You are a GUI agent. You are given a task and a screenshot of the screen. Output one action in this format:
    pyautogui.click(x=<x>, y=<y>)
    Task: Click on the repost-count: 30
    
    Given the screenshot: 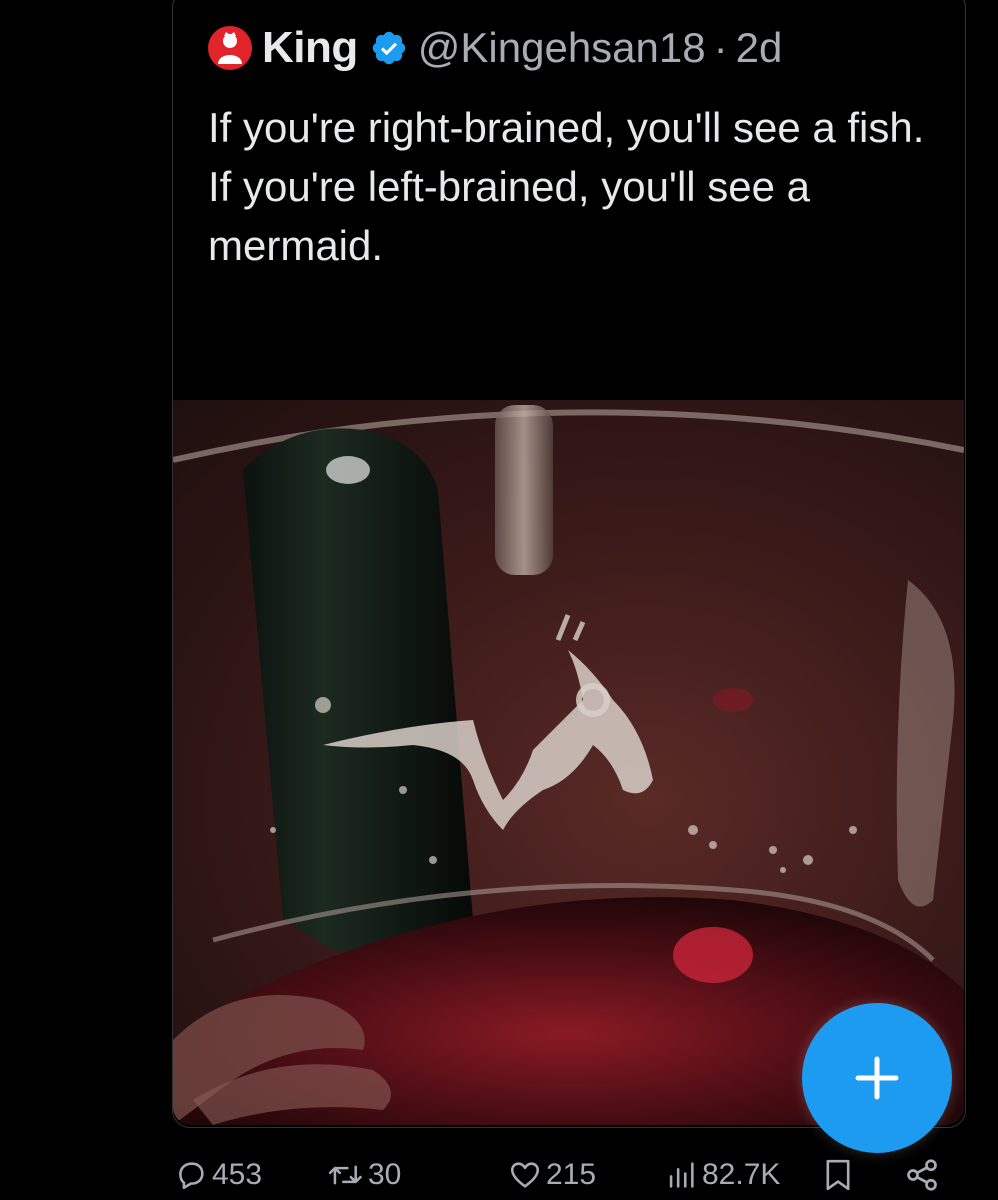 What is the action you would take?
    pyautogui.click(x=385, y=1174)
    